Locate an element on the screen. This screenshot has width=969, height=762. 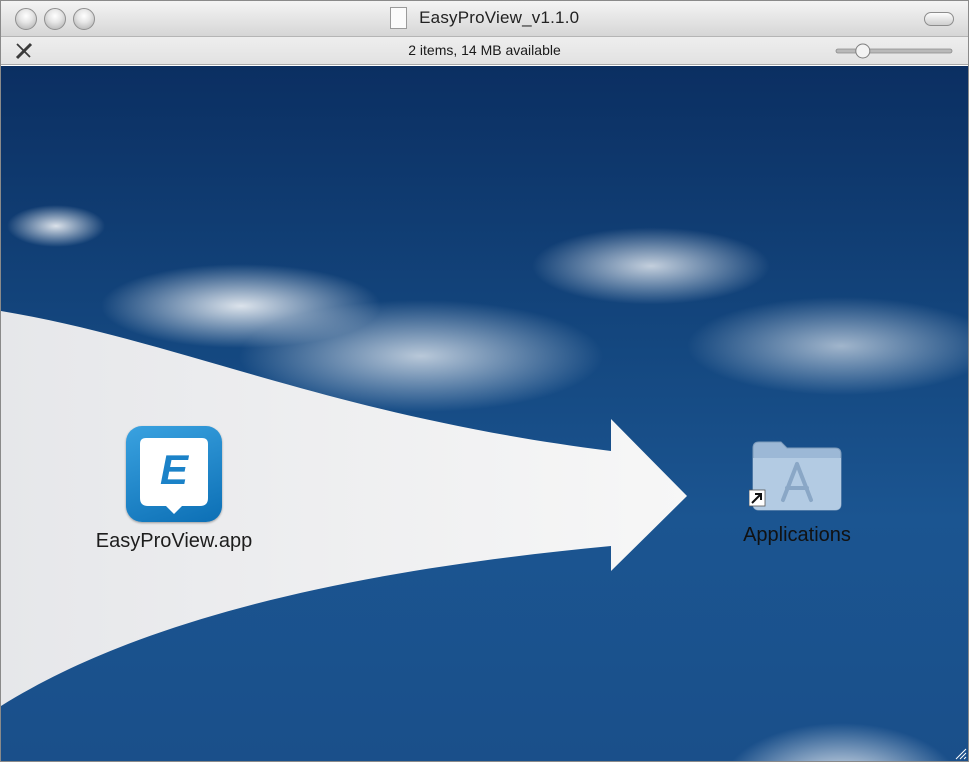
applications-folder-item: Applications is located at coordinates (797, 490).